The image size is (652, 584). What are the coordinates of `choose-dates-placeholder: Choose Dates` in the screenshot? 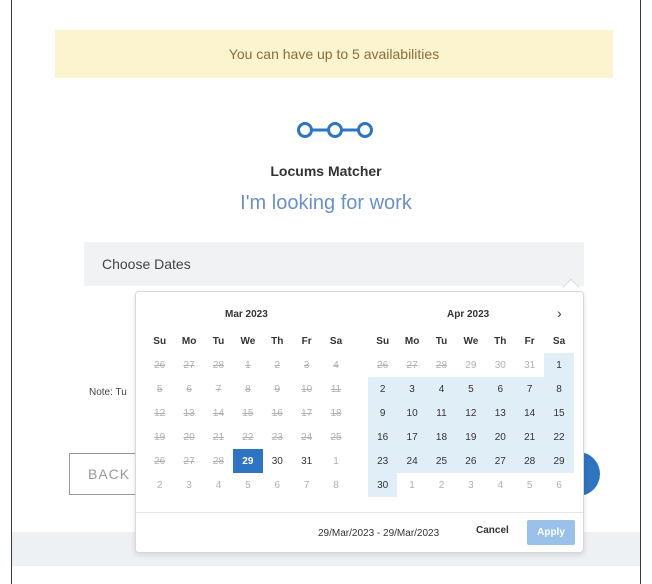 It's located at (146, 264).